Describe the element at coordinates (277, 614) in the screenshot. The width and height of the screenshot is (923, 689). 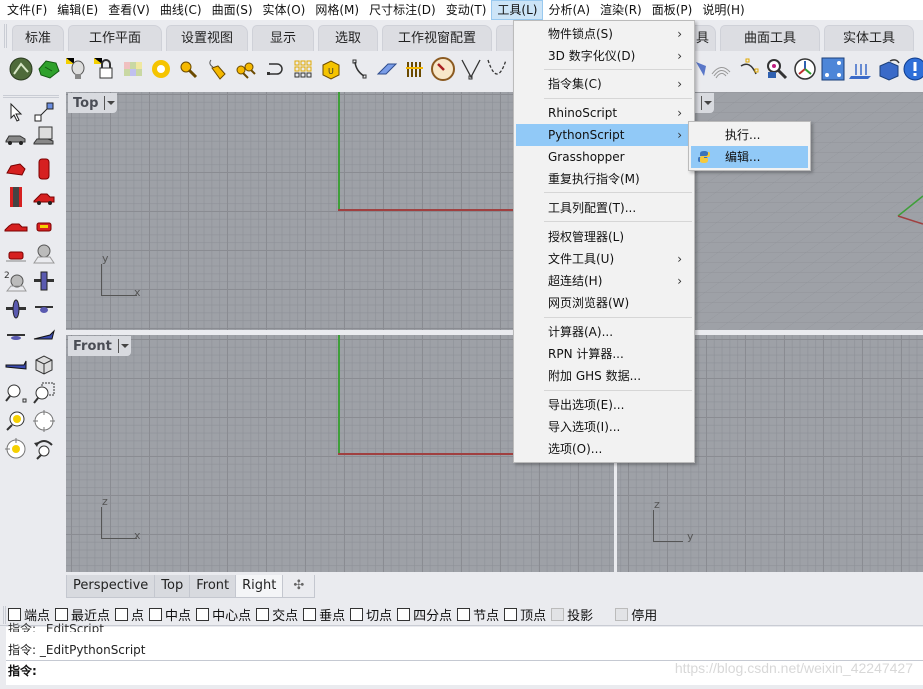
I see `osnap-intersection: 交点` at that location.